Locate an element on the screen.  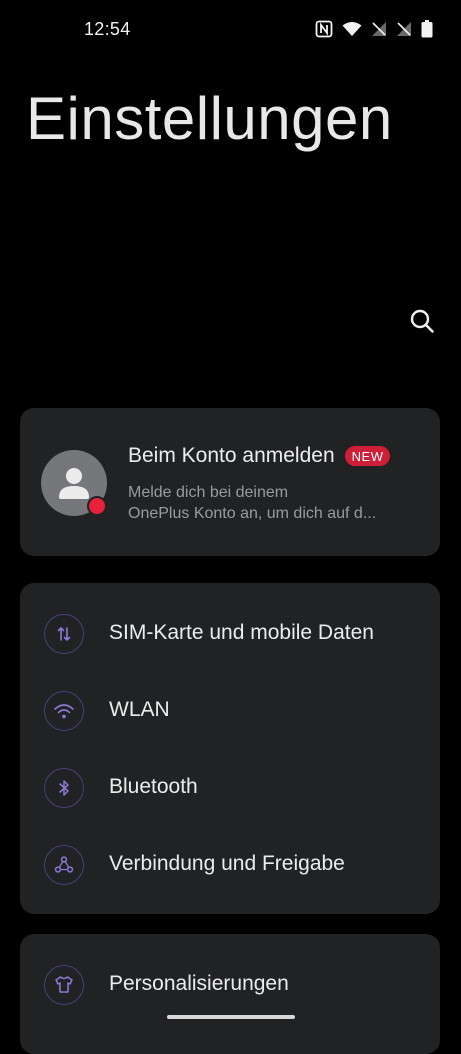
settings-item-label: Personalisierungen is located at coordinates (199, 983).